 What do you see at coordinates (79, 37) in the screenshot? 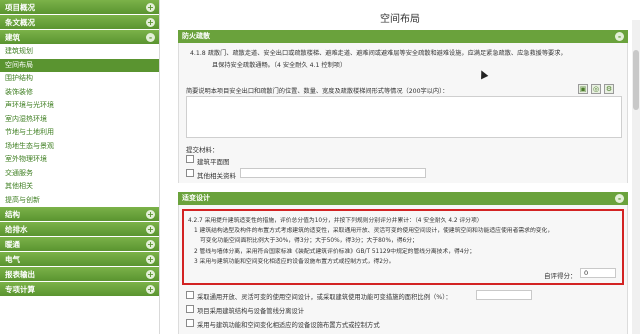
I see `sidebar-group-architecture: 建筑 -` at bounding box center [79, 37].